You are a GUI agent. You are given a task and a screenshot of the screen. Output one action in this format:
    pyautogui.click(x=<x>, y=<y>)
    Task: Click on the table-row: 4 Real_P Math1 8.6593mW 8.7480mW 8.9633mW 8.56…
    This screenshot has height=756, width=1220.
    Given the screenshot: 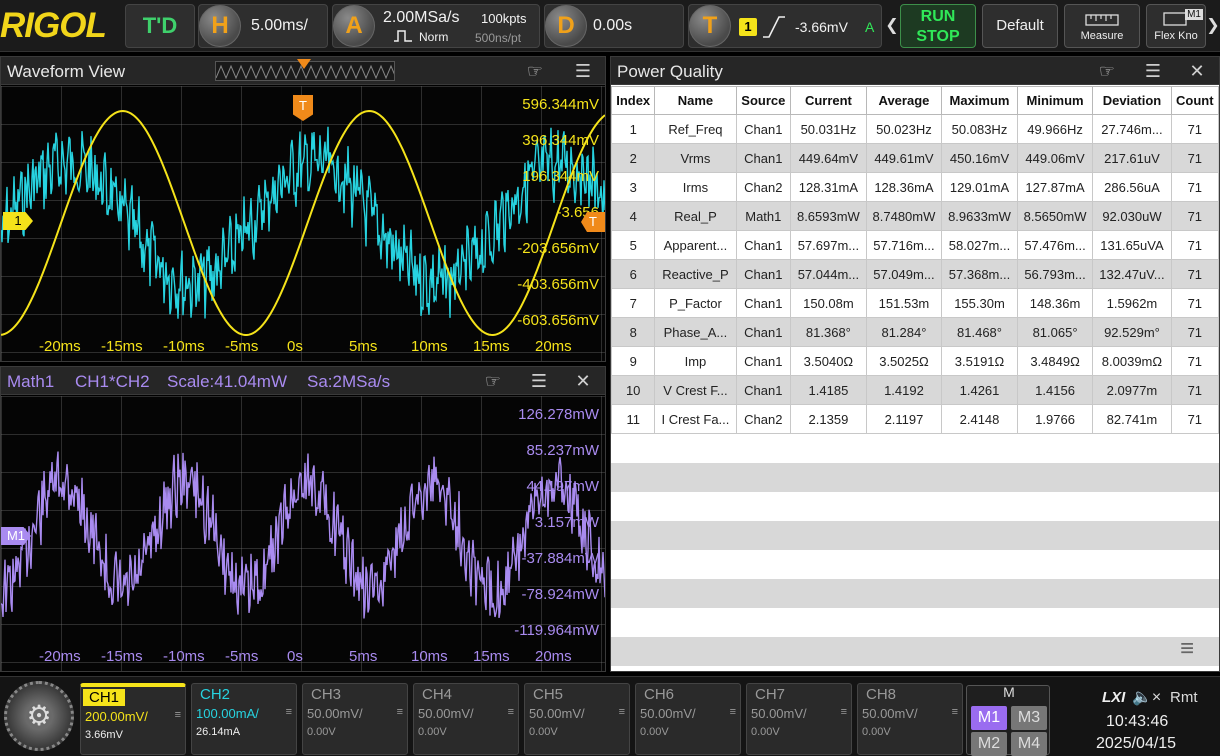 What is the action you would take?
    pyautogui.click(x=915, y=216)
    